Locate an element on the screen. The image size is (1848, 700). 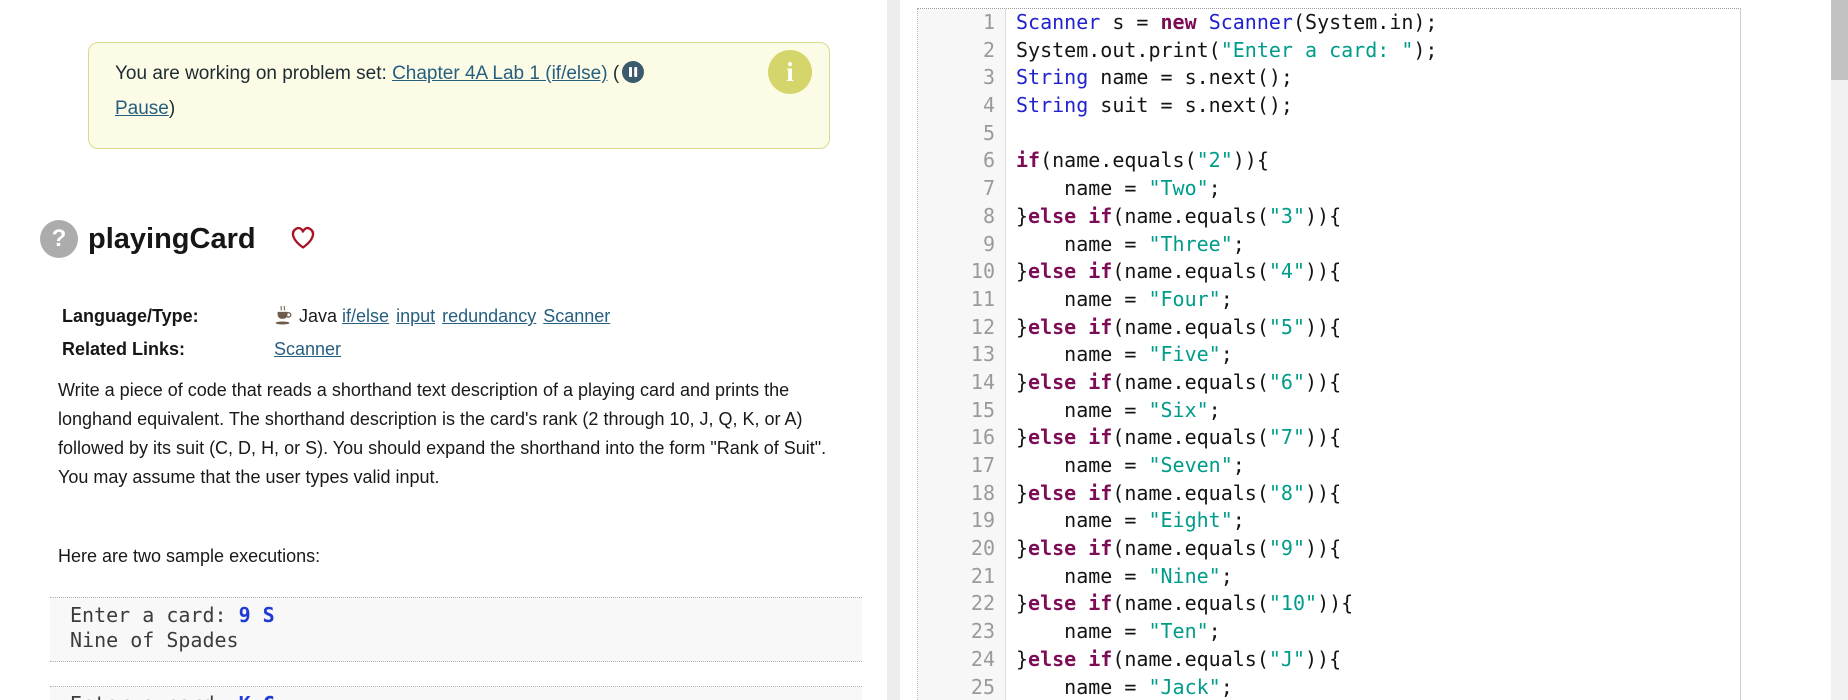
code-text: }else if(name.equals("6")){ is located at coordinates (1179, 381).